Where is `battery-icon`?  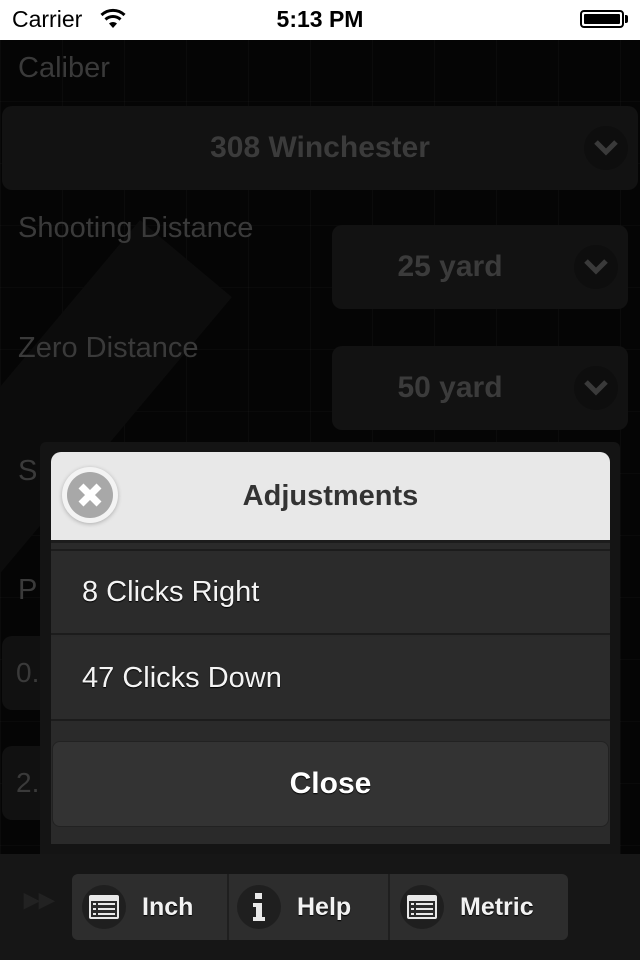
battery-icon is located at coordinates (602, 19).